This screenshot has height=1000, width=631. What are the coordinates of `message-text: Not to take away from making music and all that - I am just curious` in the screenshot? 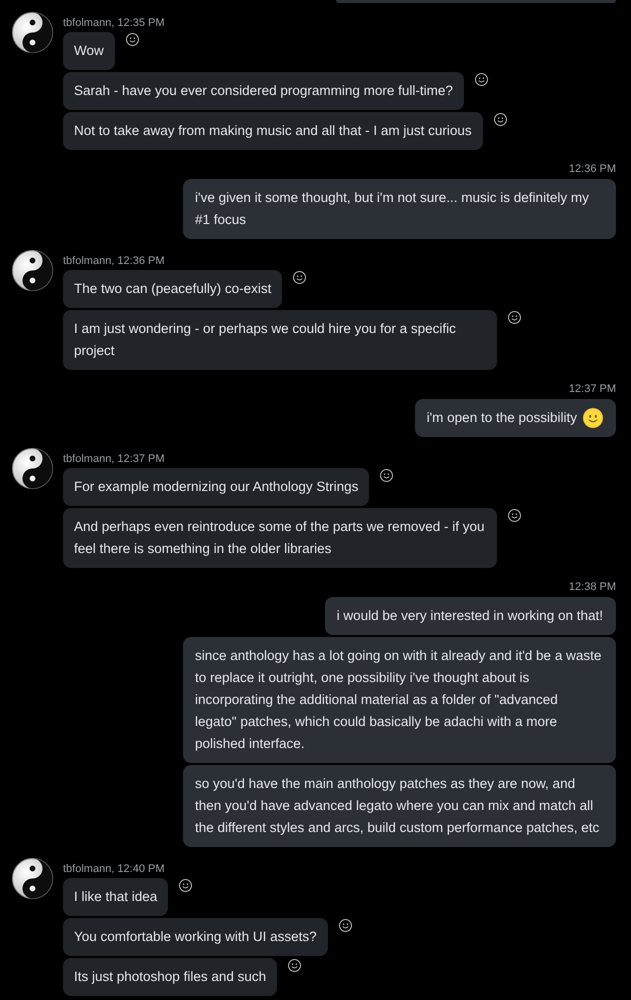 It's located at (273, 131).